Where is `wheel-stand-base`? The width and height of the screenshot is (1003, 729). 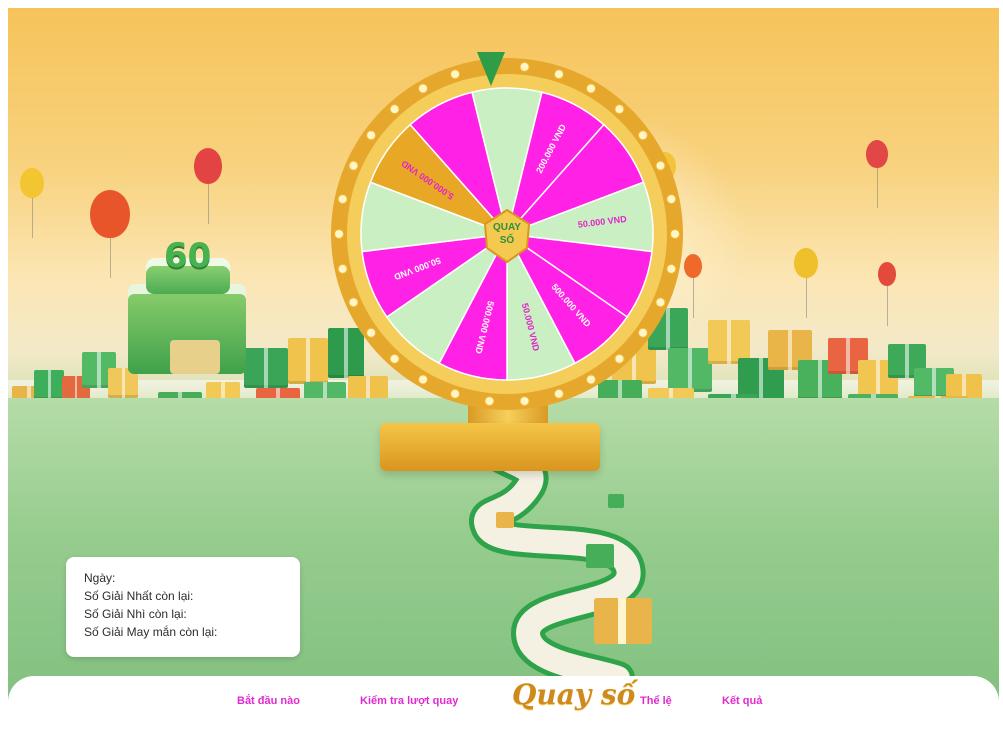 wheel-stand-base is located at coordinates (490, 447).